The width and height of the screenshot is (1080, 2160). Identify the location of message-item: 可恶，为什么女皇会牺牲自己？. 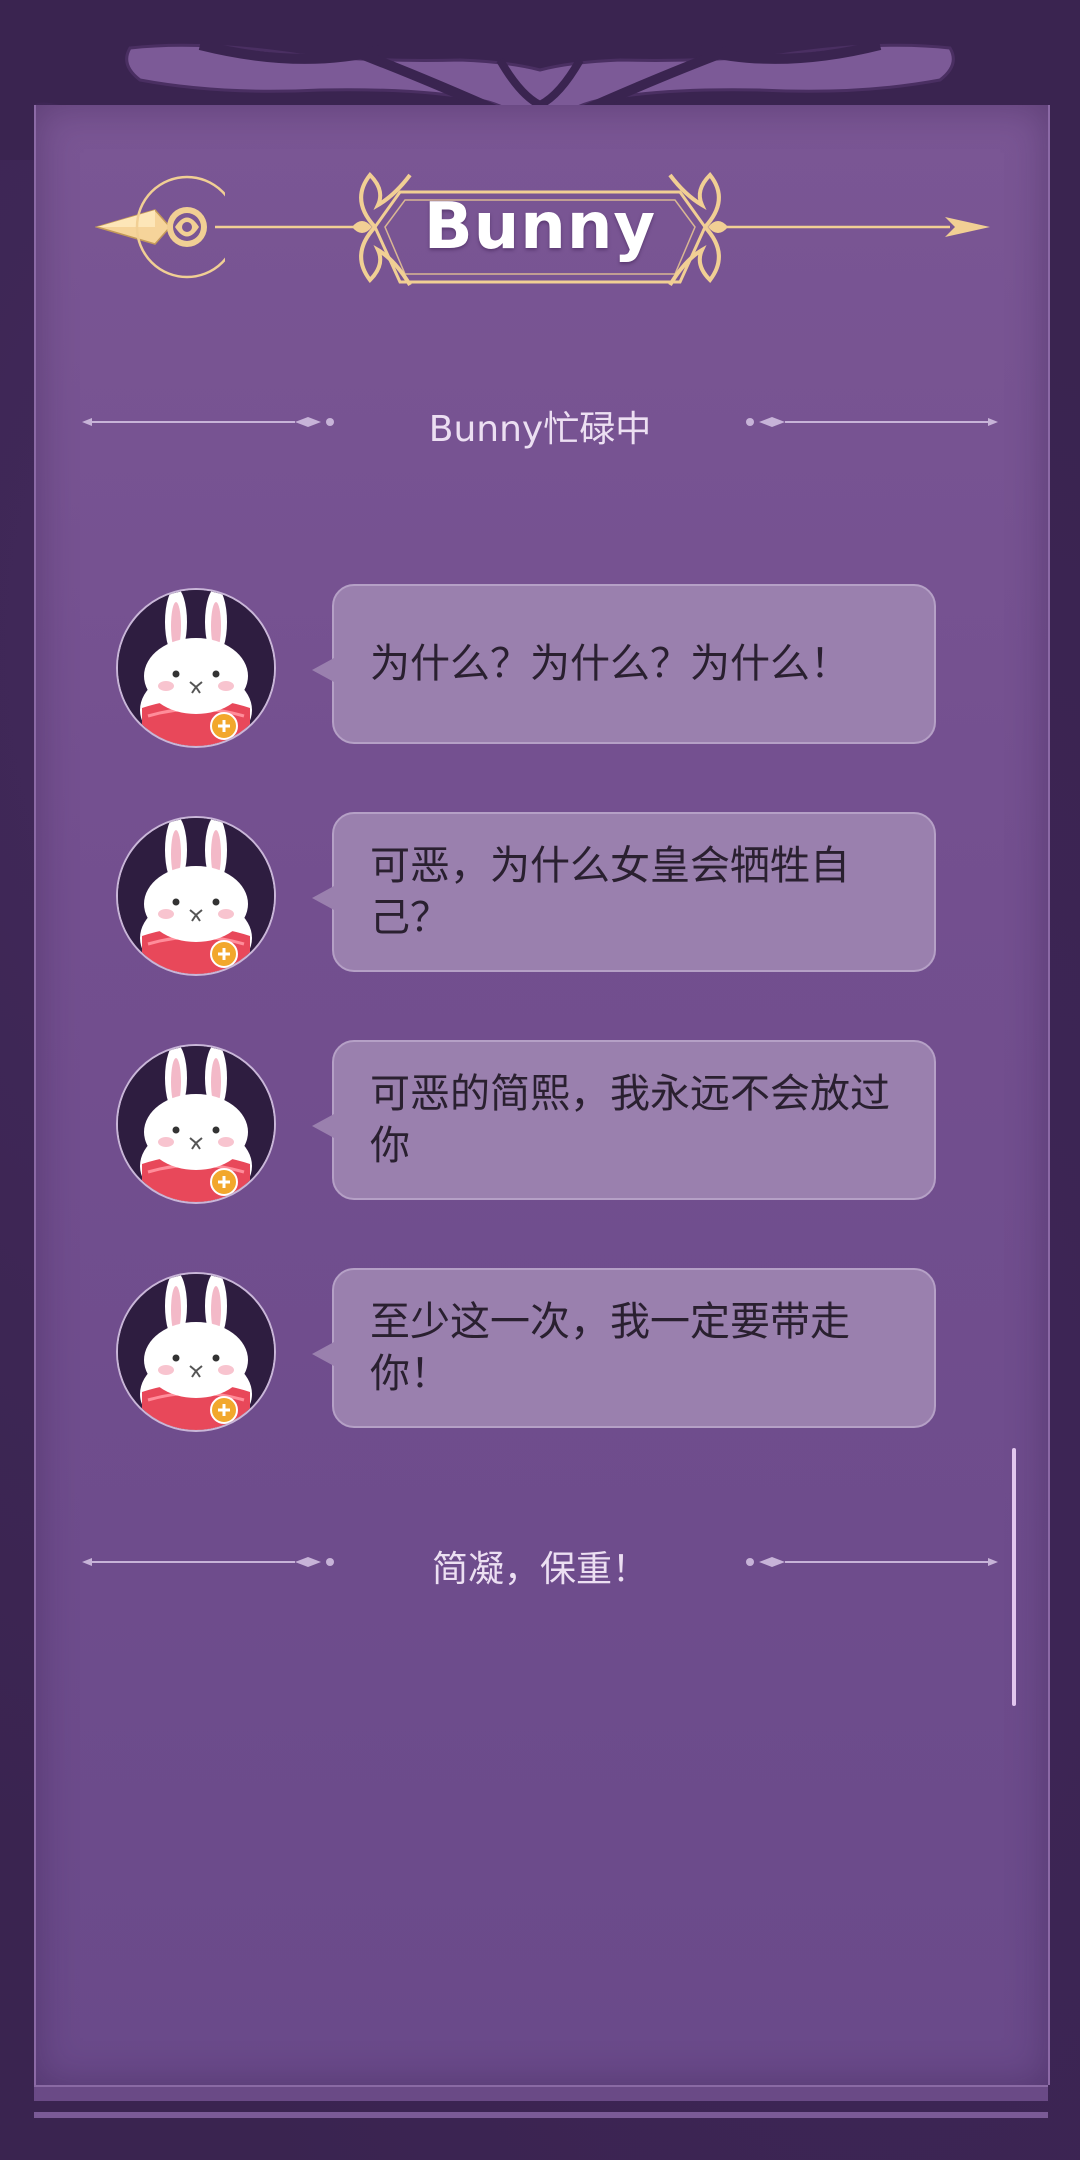
(540, 894).